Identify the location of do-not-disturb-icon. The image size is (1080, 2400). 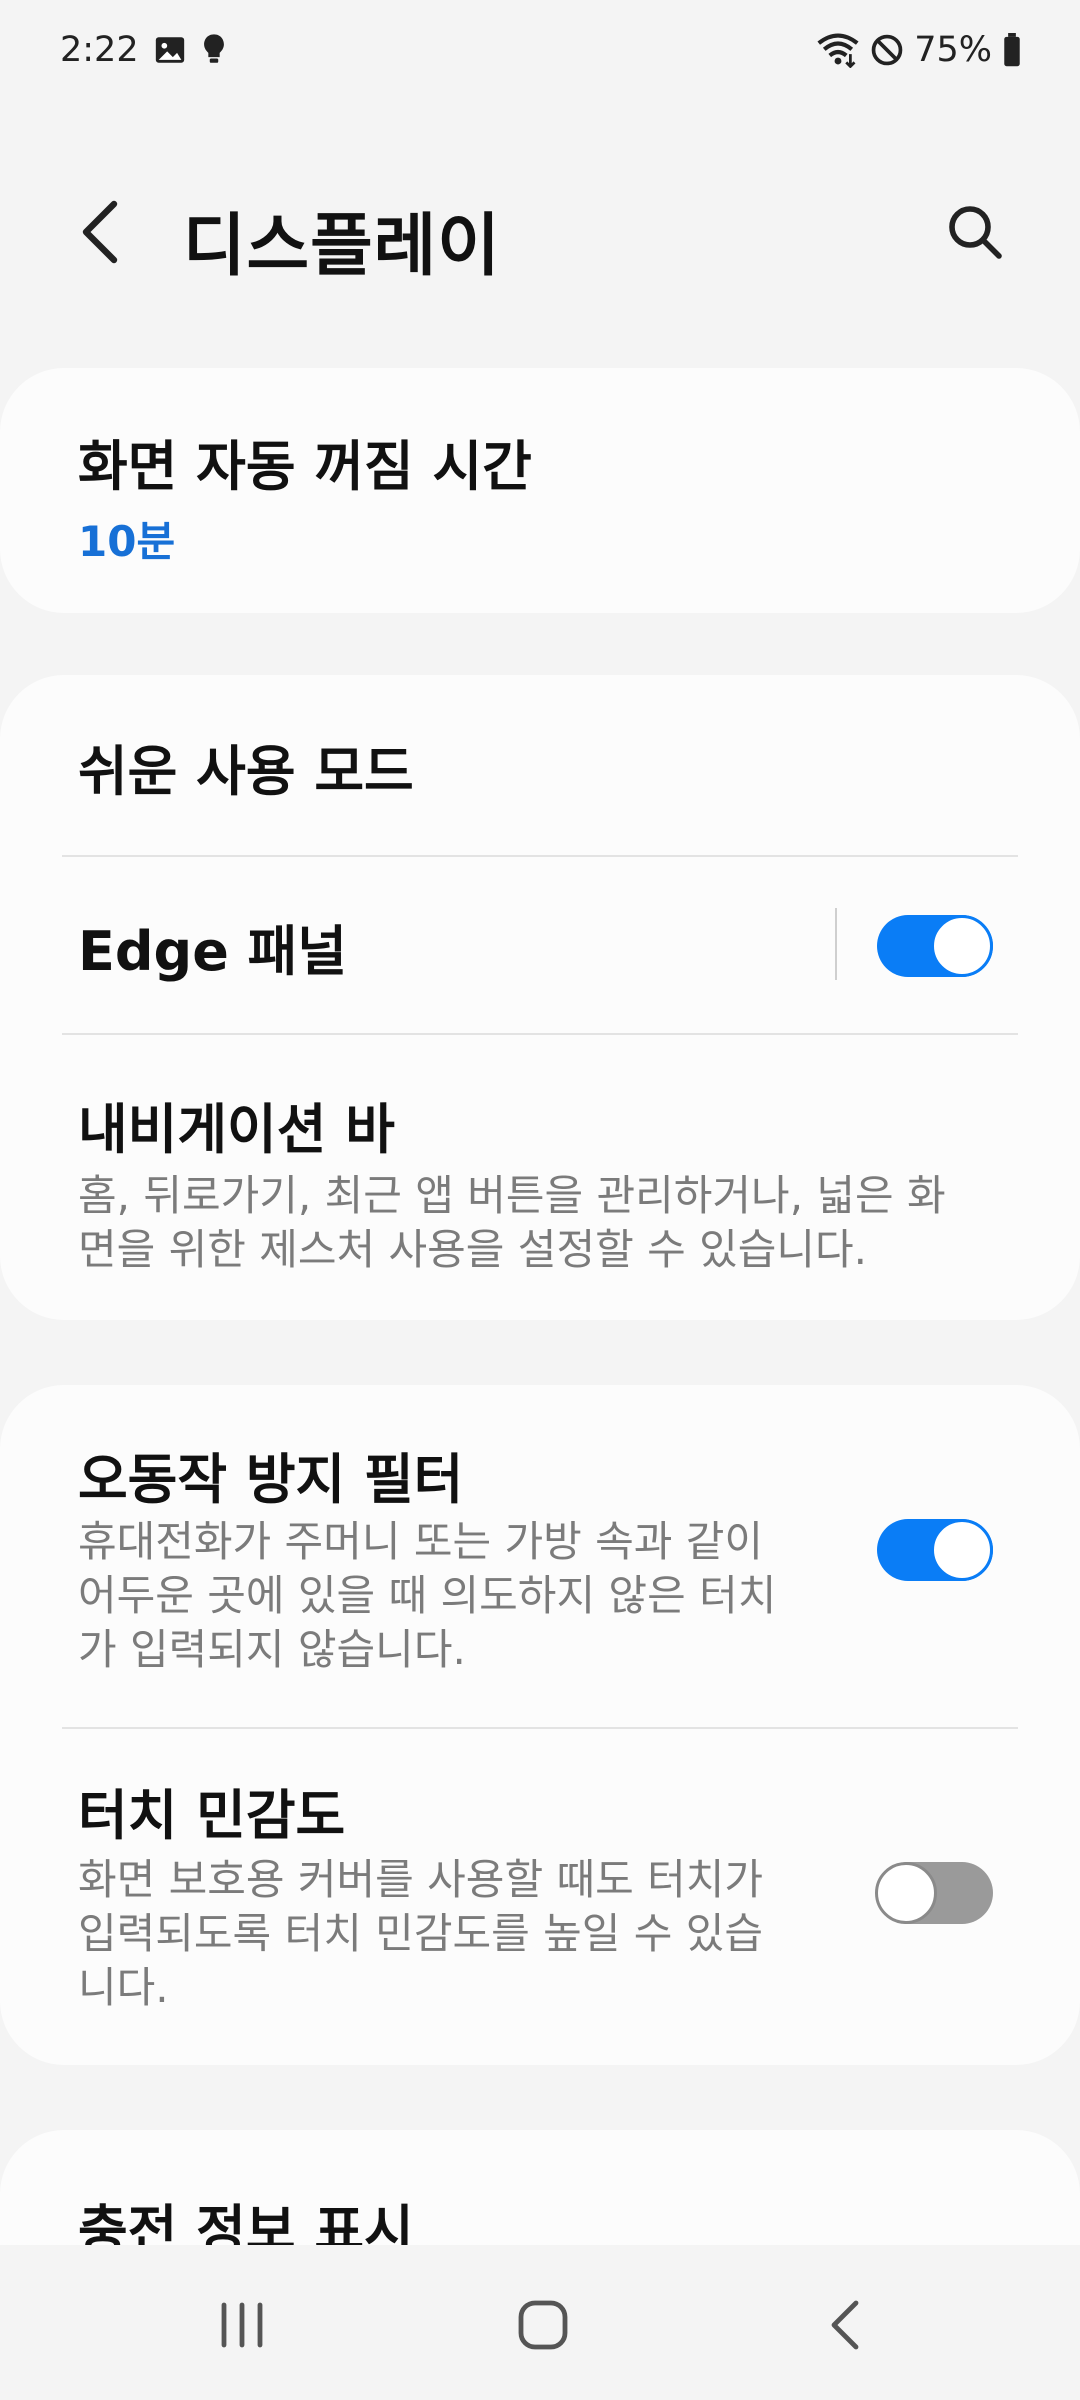
(887, 50).